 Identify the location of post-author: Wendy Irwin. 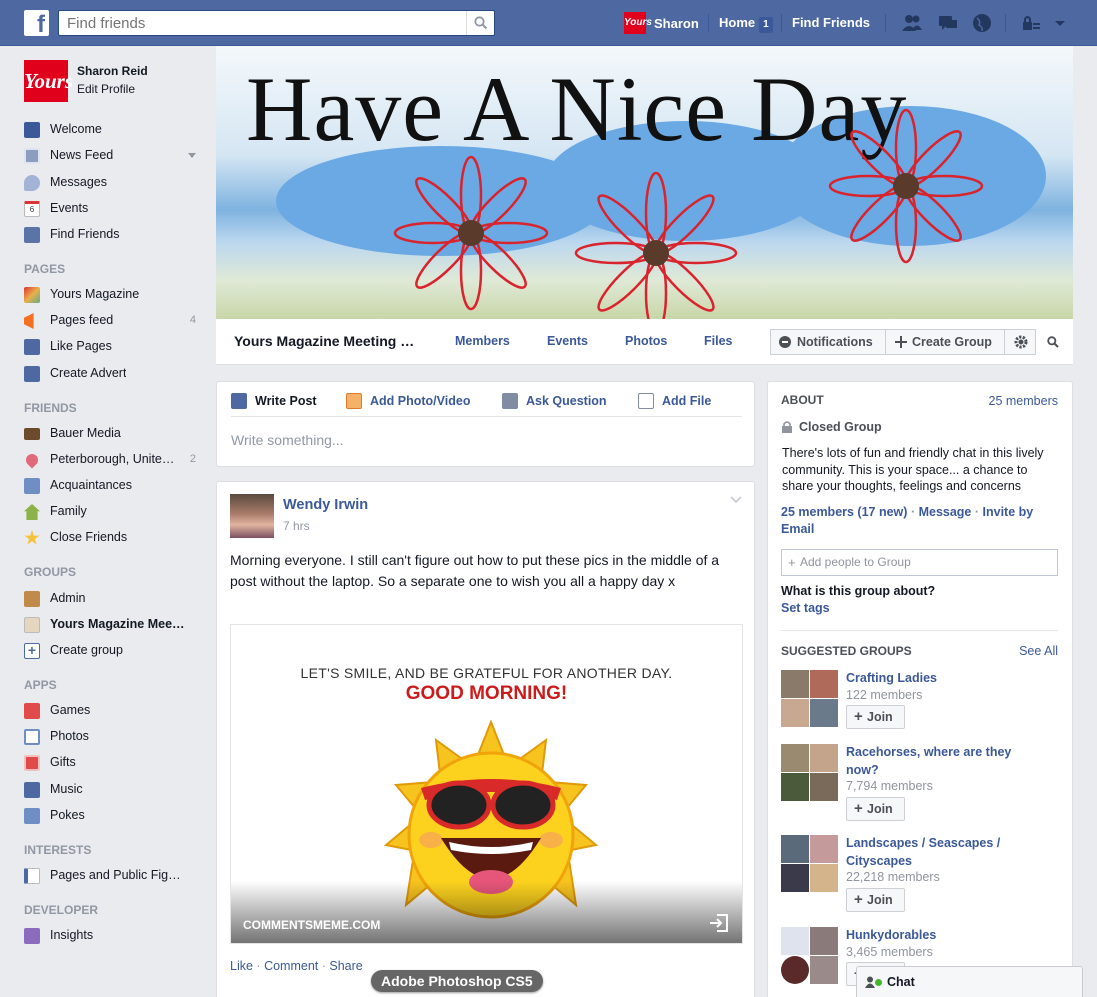
(325, 505).